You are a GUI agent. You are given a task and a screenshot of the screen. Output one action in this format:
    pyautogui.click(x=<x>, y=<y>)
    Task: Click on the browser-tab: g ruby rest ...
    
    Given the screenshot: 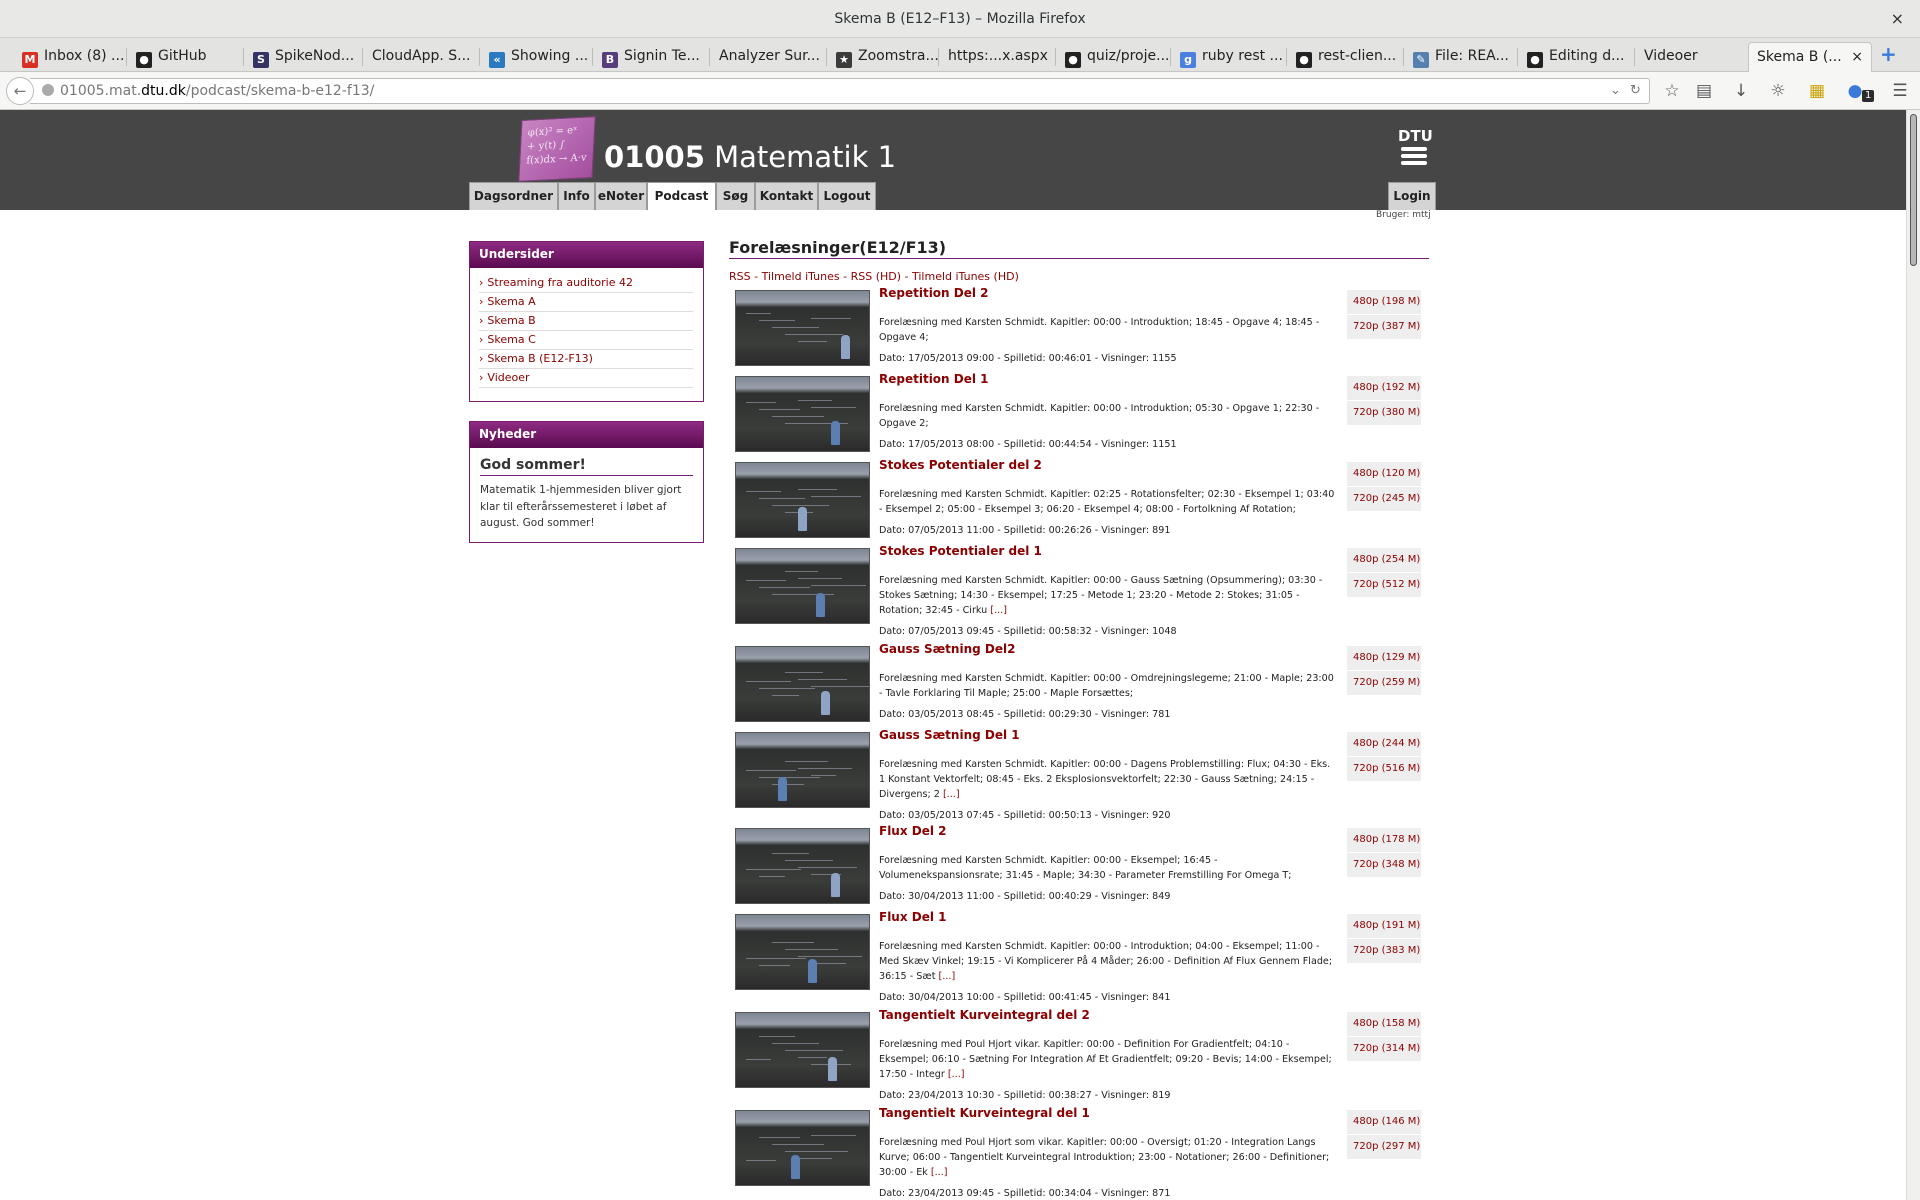 What is the action you would take?
    pyautogui.click(x=1229, y=57)
    